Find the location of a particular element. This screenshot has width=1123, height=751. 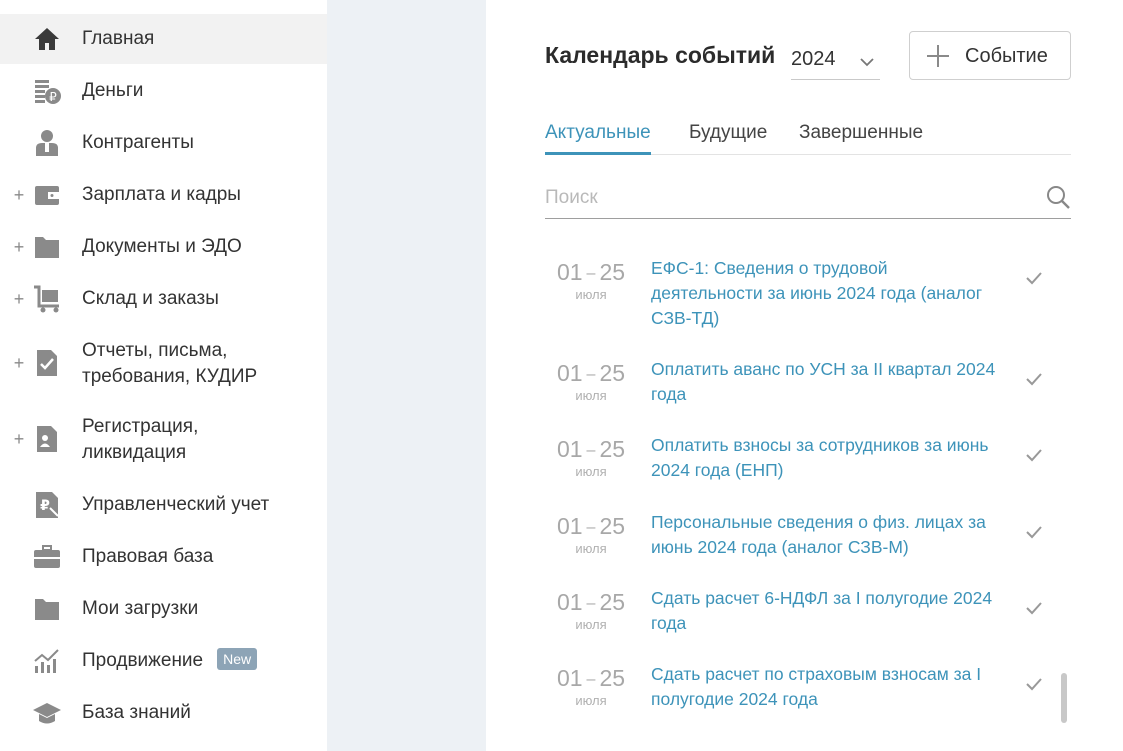

sidebar-item-label: База знаний is located at coordinates (136, 712).